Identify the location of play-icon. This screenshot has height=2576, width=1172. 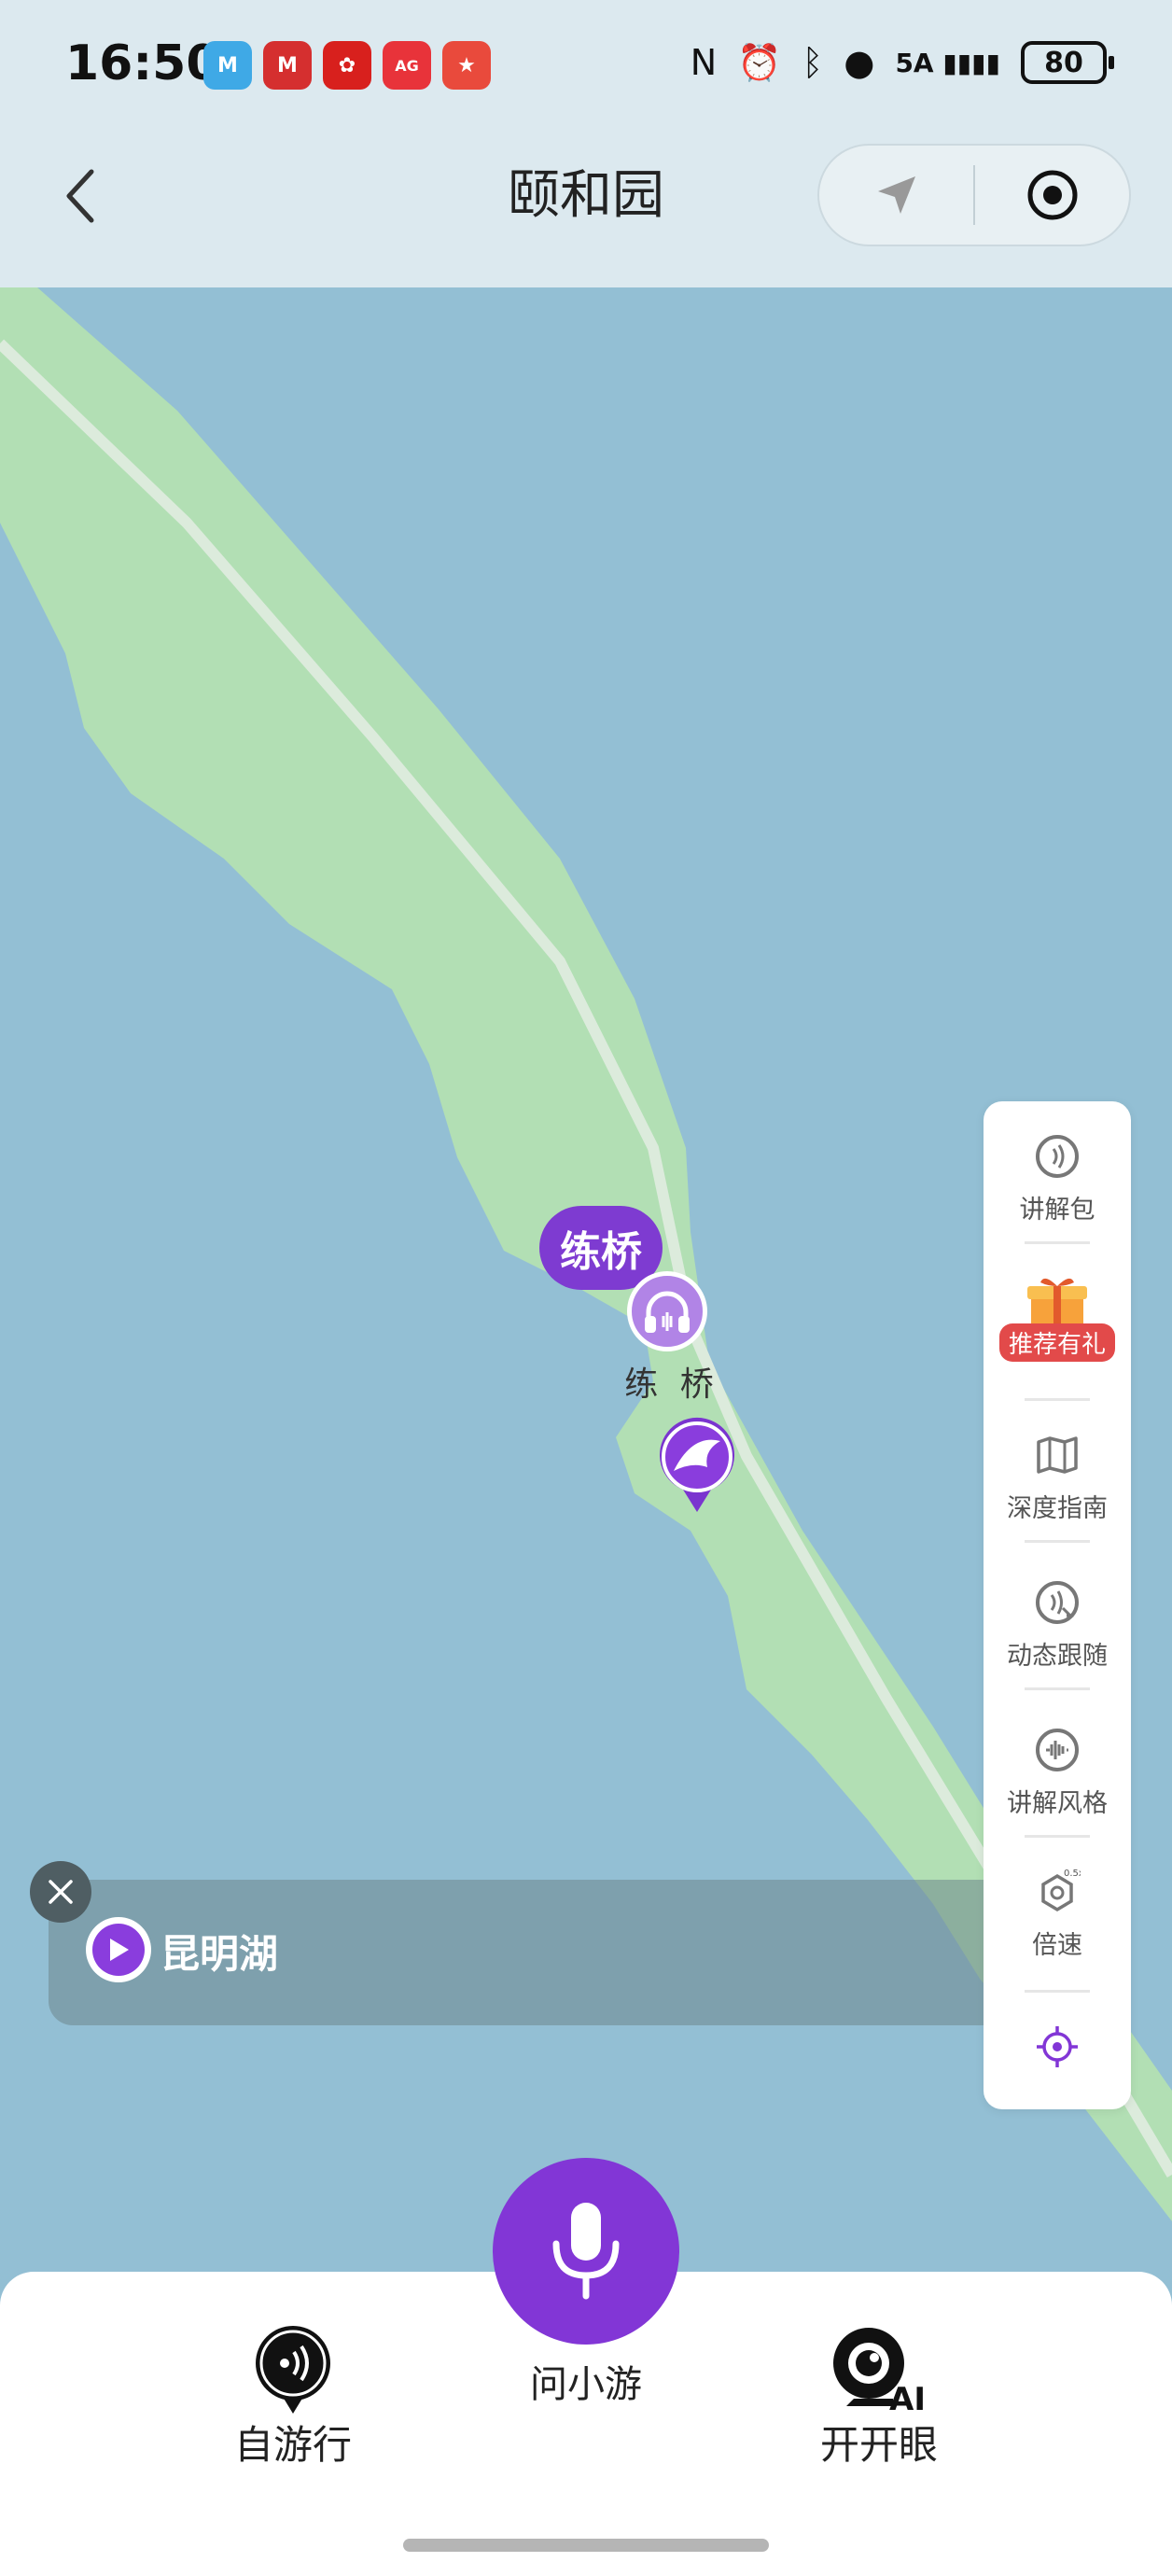
(118, 1950).